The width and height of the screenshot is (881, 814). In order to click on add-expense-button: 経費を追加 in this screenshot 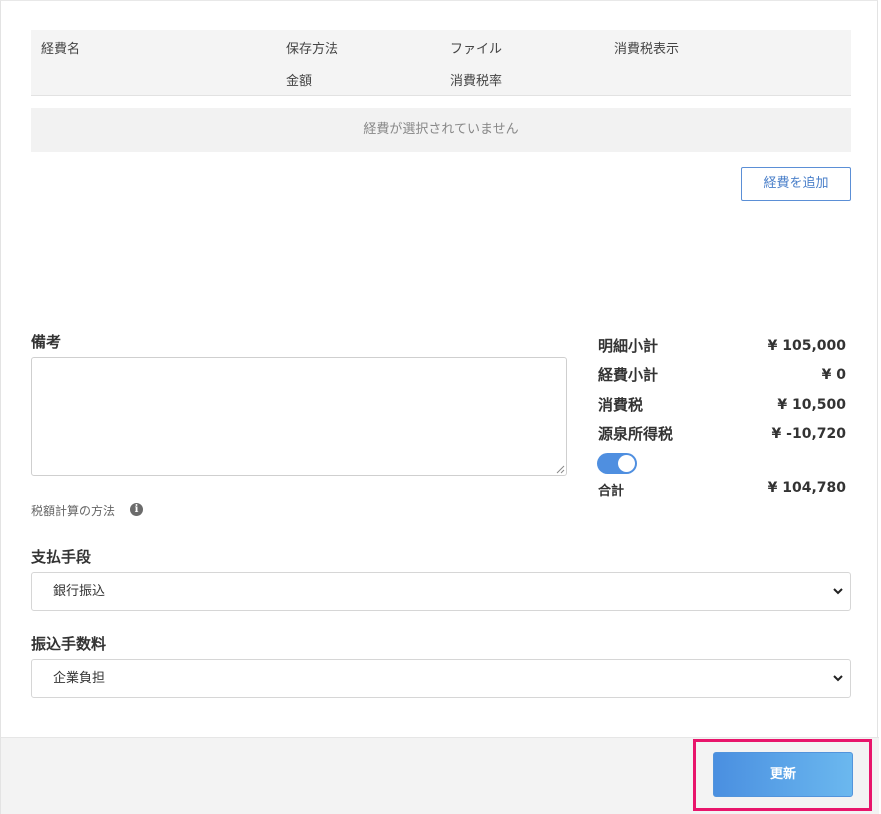, I will do `click(796, 184)`.